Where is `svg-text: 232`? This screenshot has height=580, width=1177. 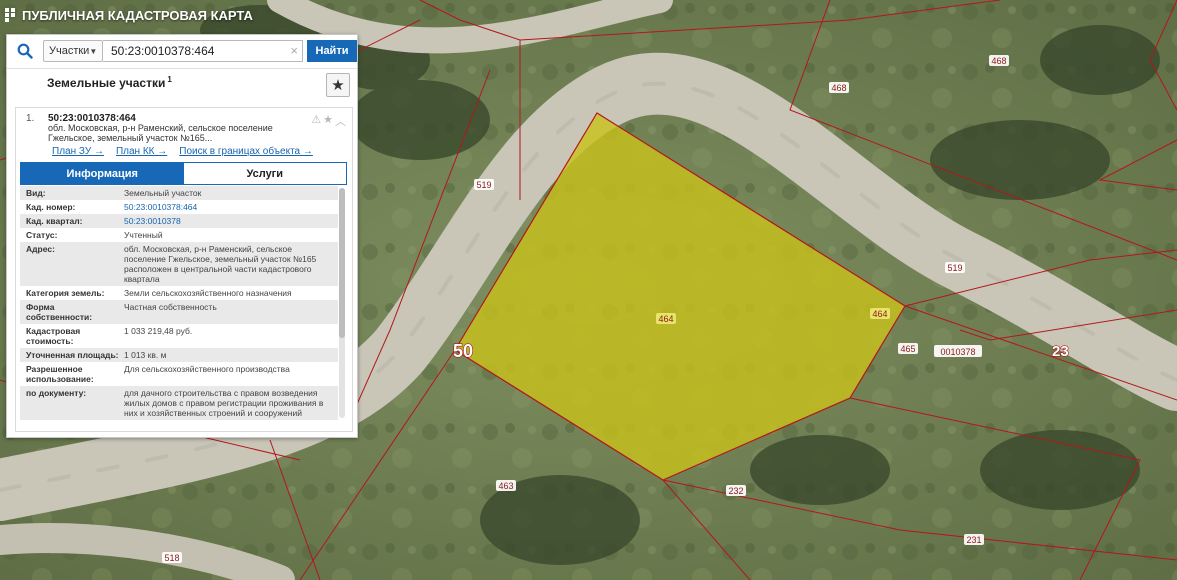
svg-text: 232 is located at coordinates (735, 491).